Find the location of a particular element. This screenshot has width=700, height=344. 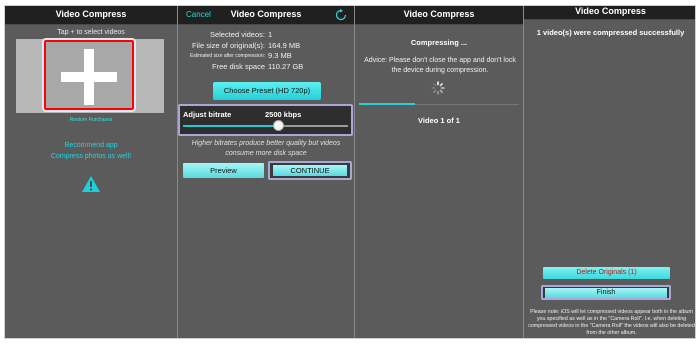

finish-button-highlight: Finish is located at coordinates (606, 292).